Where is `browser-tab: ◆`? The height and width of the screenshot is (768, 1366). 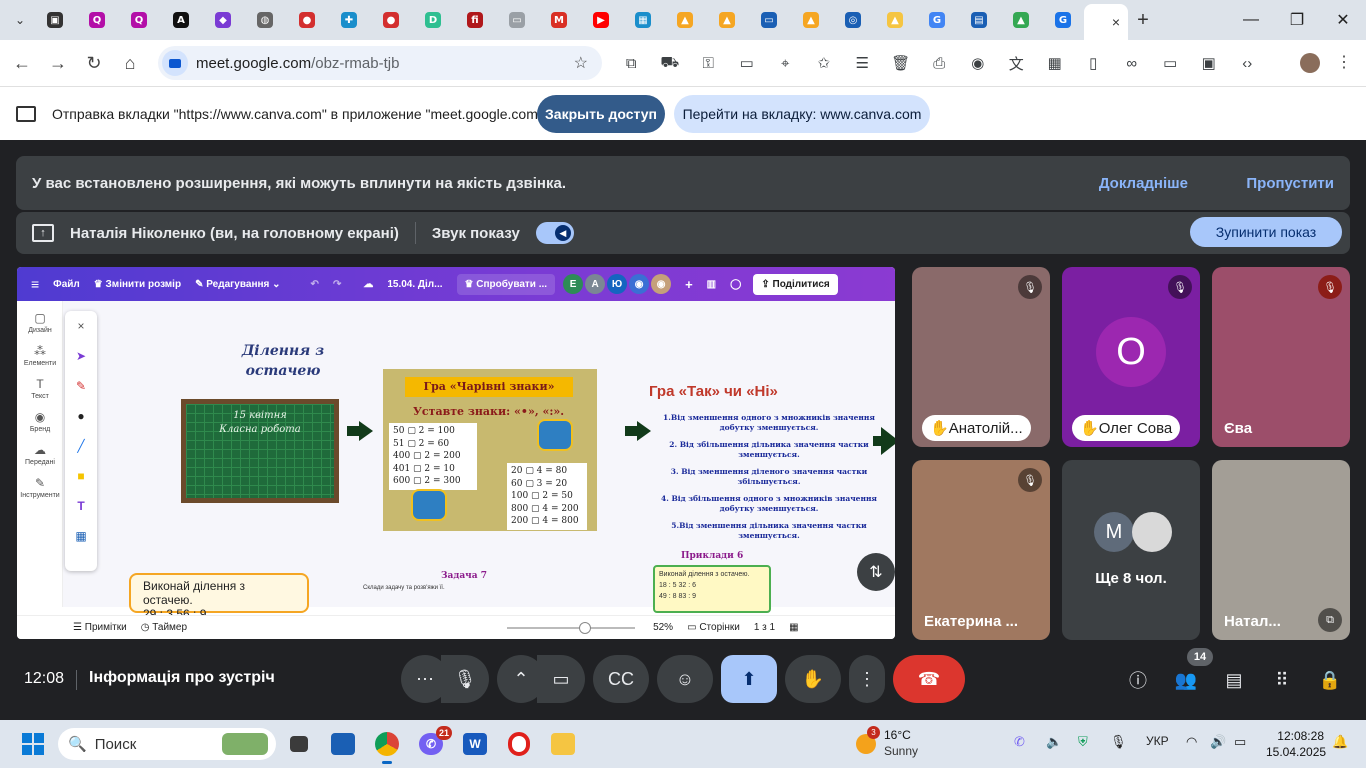 browser-tab: ◆ is located at coordinates (223, 20).